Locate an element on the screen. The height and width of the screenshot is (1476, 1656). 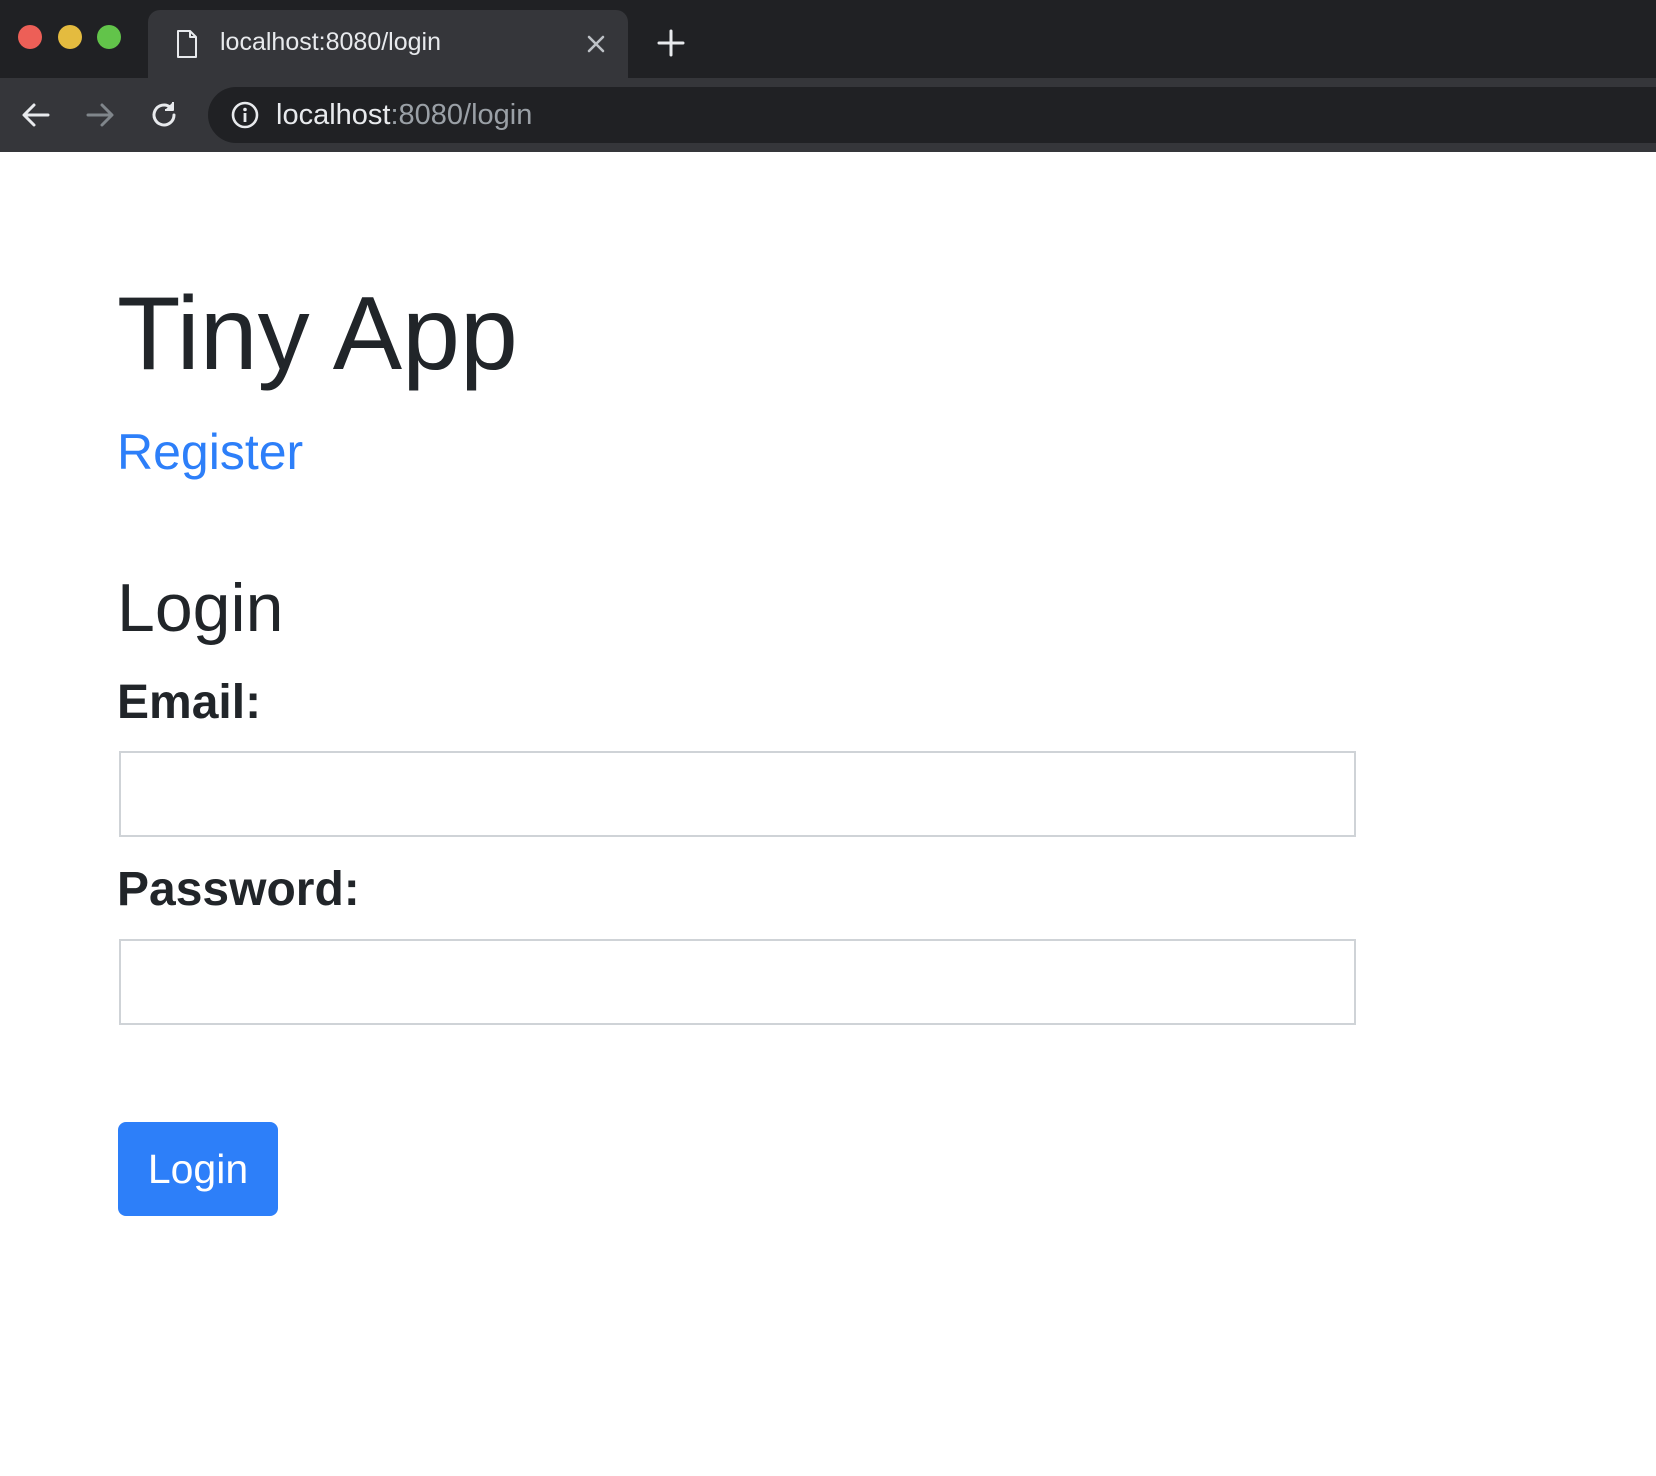
app-title: Tiny App is located at coordinates (317, 334).